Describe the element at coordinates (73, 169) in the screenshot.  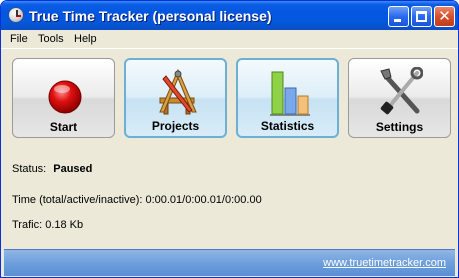
I see `status-value: Paused` at that location.